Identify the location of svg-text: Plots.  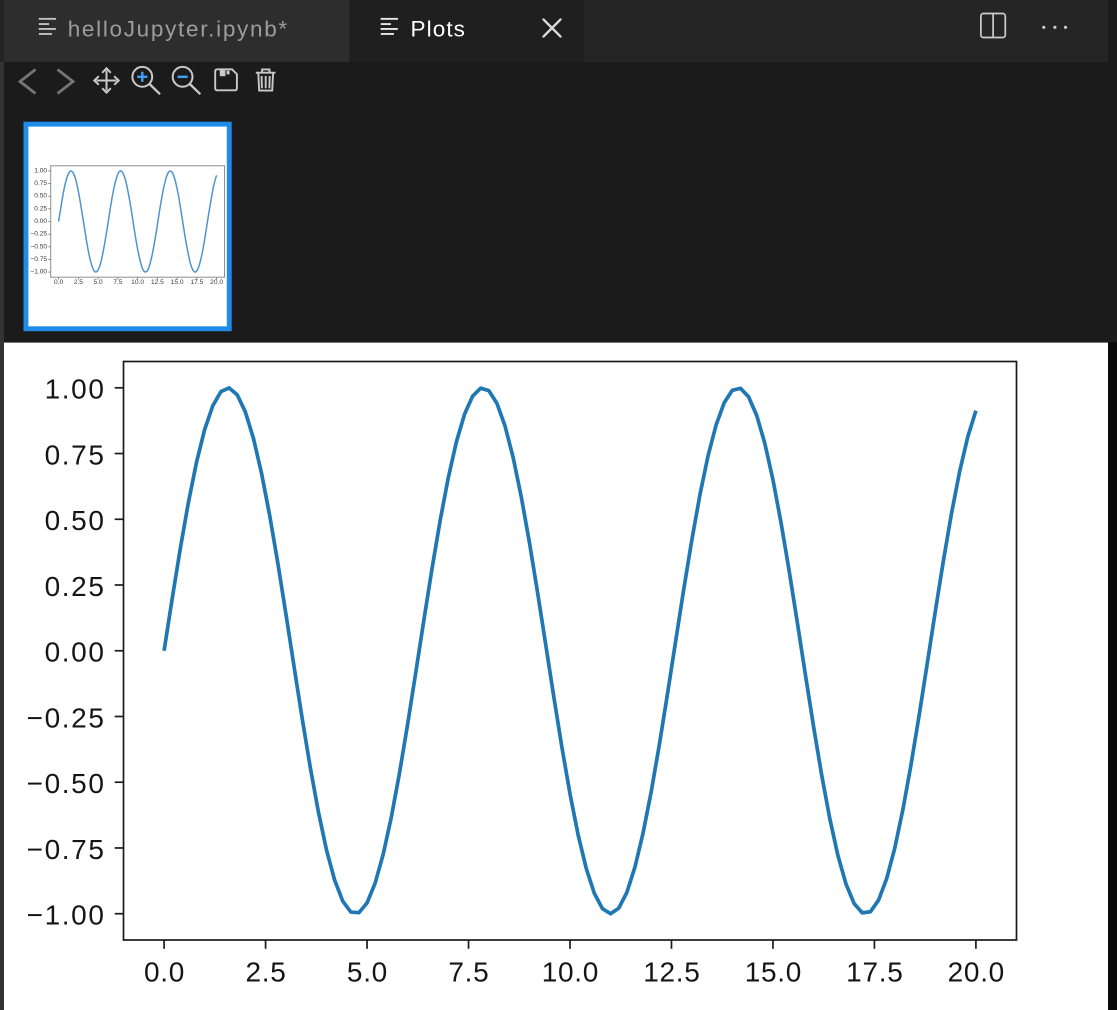
(439, 29).